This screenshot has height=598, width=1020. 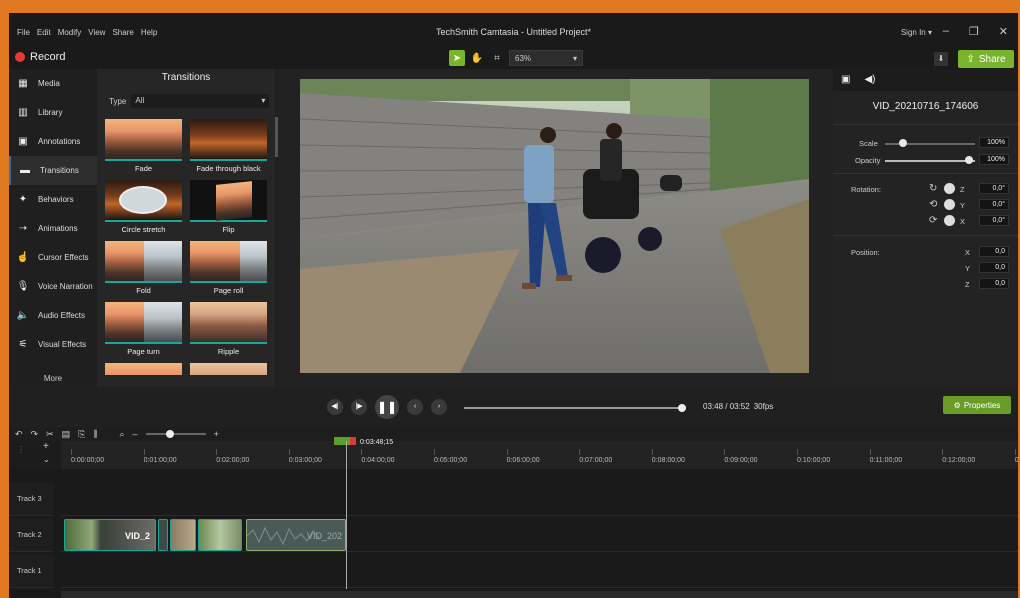 What do you see at coordinates (903, 143) in the screenshot?
I see `scale-slider-knob` at bounding box center [903, 143].